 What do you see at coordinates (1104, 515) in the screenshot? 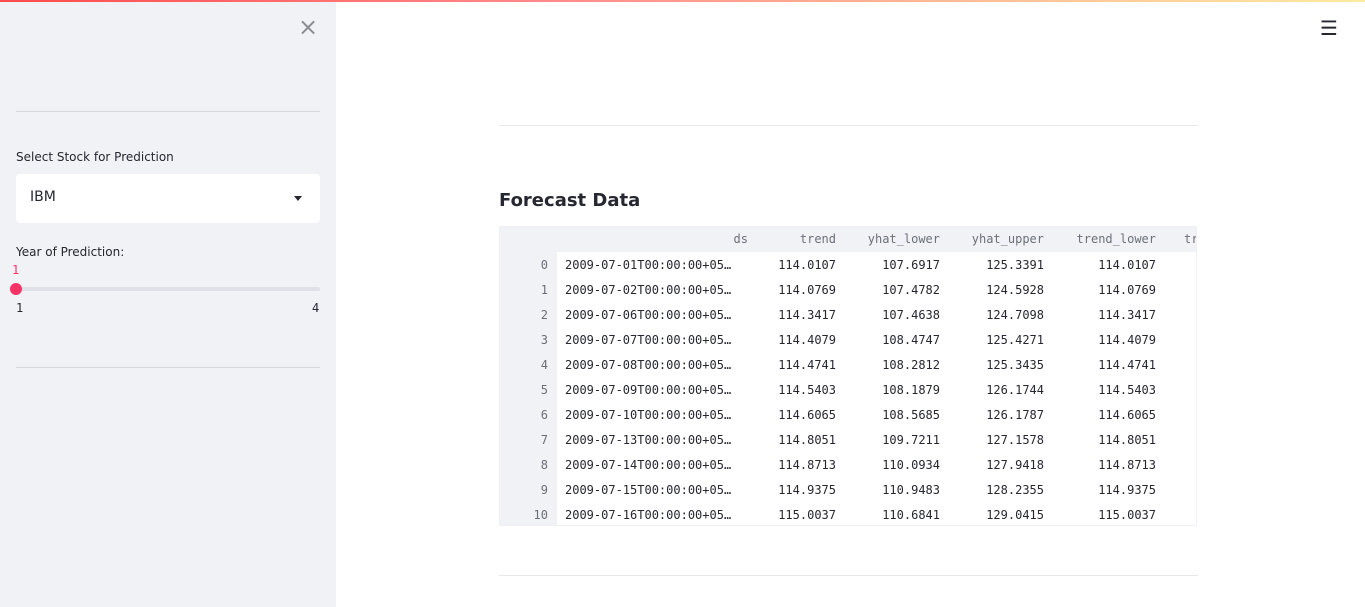
I see `table-cell-trend-lower: 115.0037` at bounding box center [1104, 515].